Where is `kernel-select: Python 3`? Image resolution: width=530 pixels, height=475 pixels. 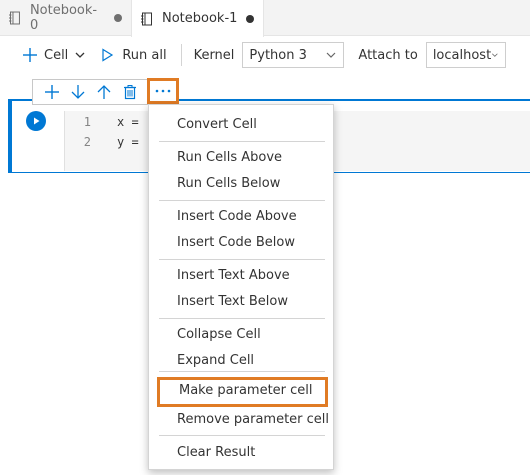 kernel-select: Python 3 is located at coordinates (293, 55).